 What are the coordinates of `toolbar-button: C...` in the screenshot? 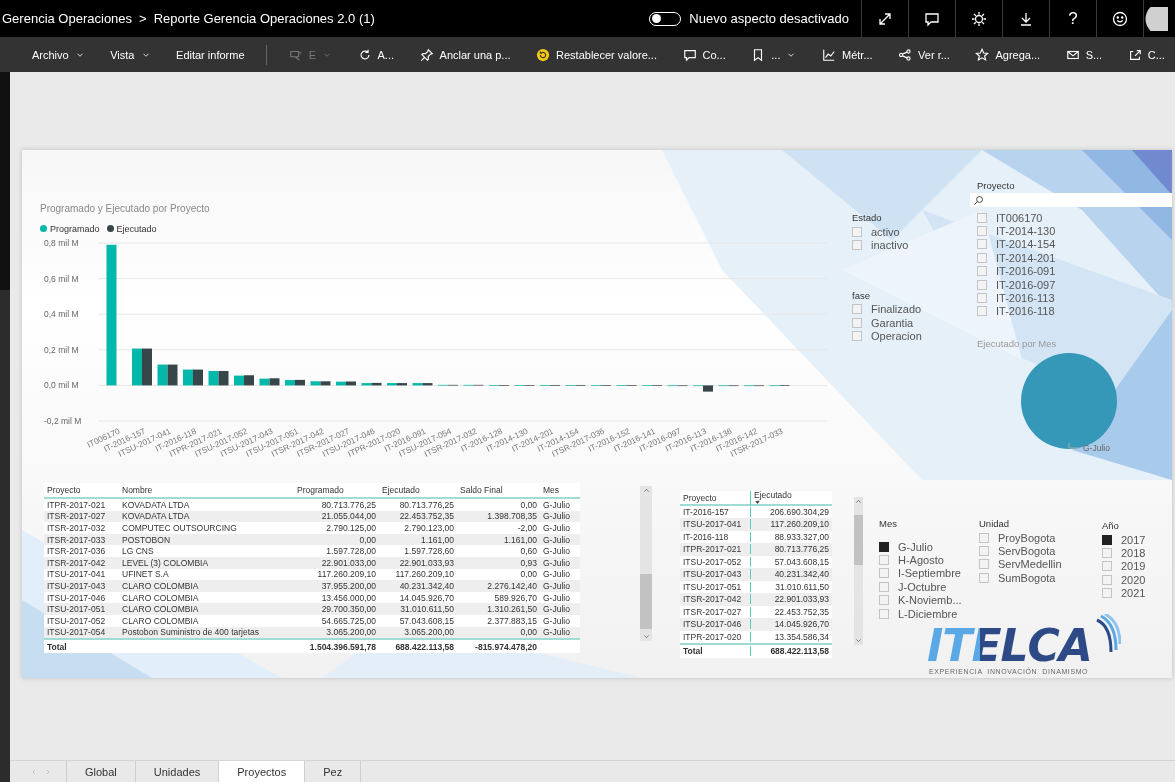 It's located at (1146, 54).